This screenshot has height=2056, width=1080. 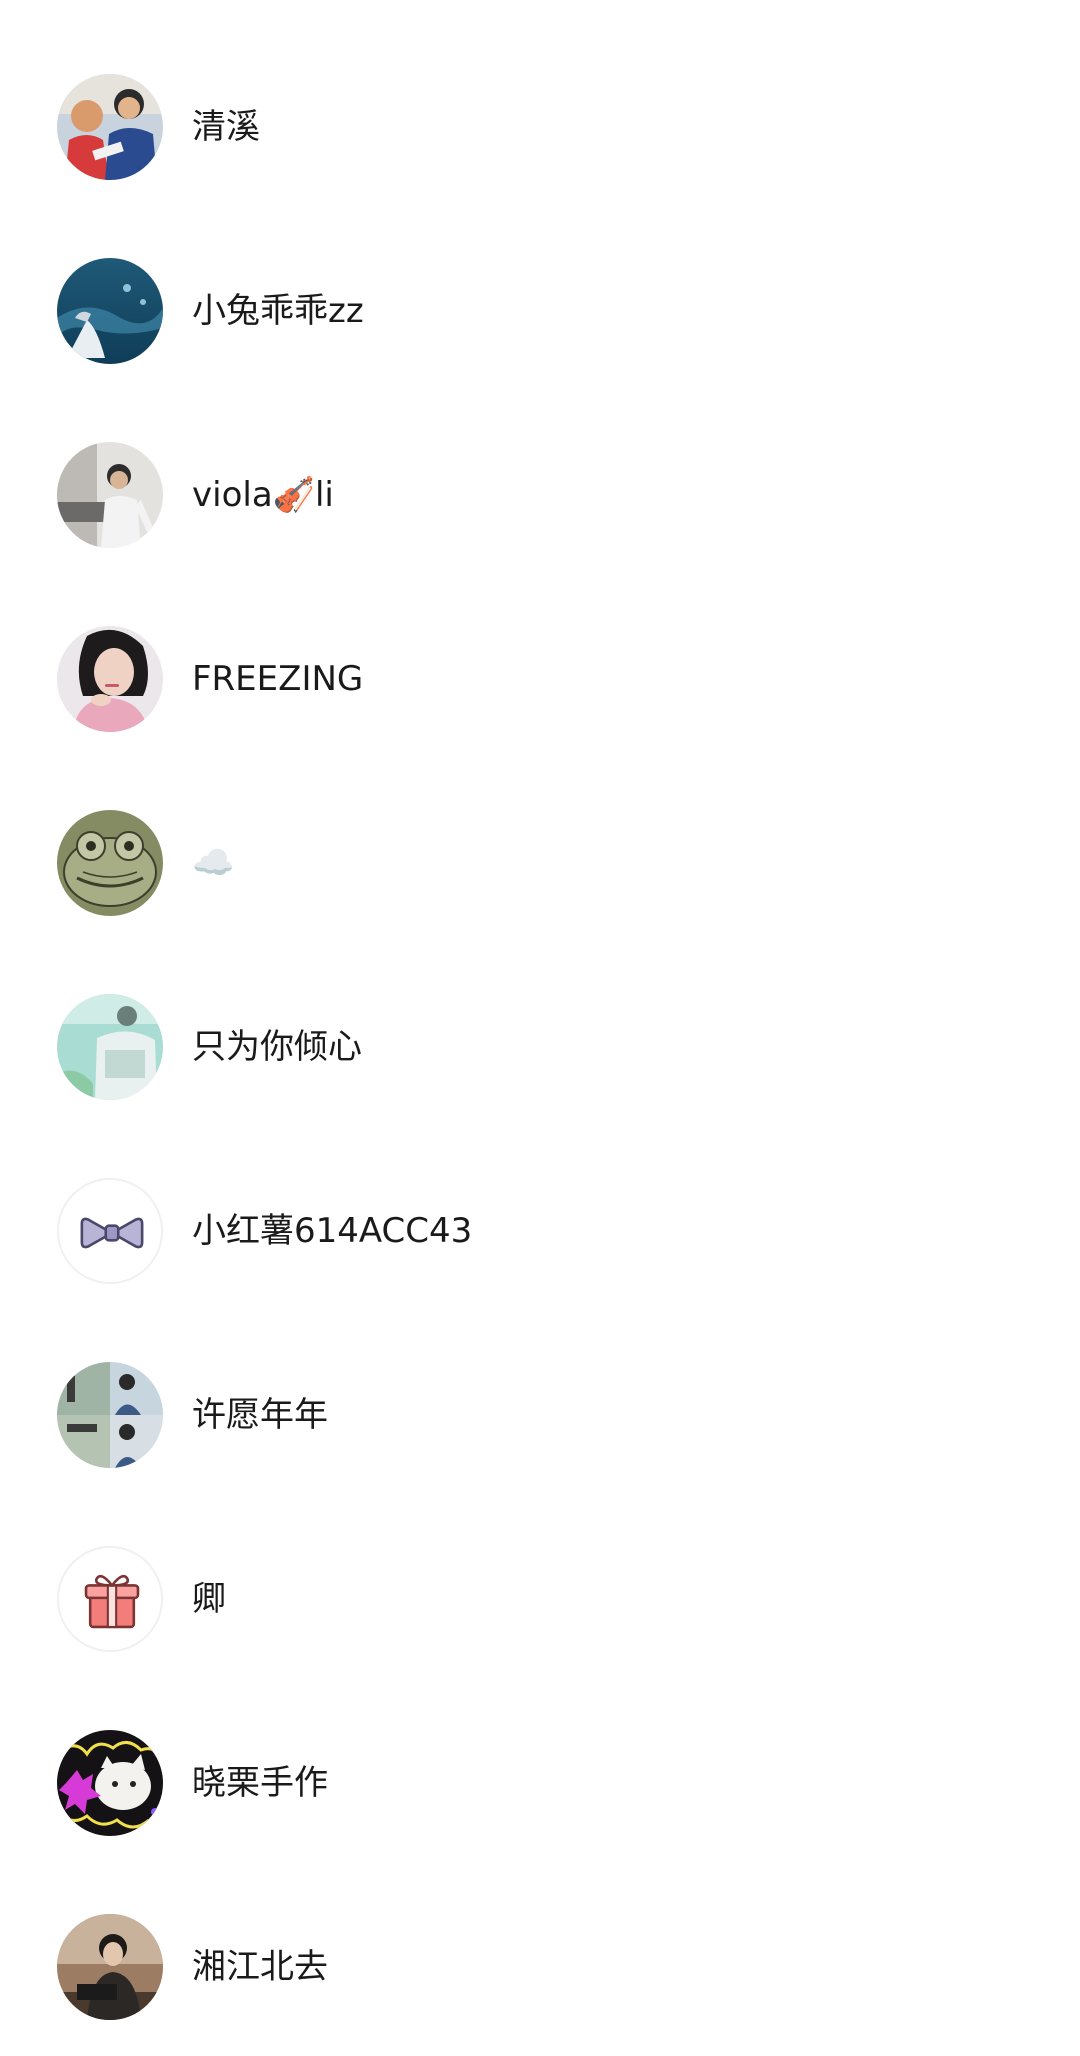 I want to click on frog-illustration-icon, so click(x=110, y=863).